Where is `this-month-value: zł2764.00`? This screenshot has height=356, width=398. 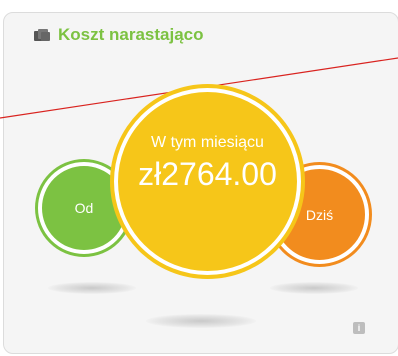
this-month-value: zł2764.00 is located at coordinates (207, 174).